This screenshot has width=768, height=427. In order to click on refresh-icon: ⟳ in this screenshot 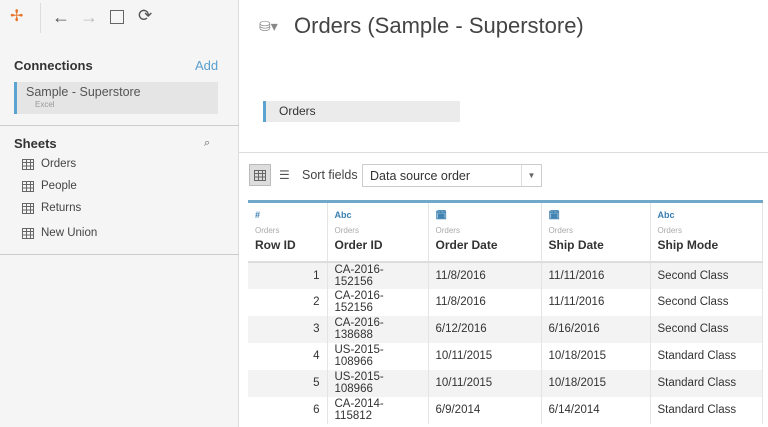, I will do `click(145, 16)`.